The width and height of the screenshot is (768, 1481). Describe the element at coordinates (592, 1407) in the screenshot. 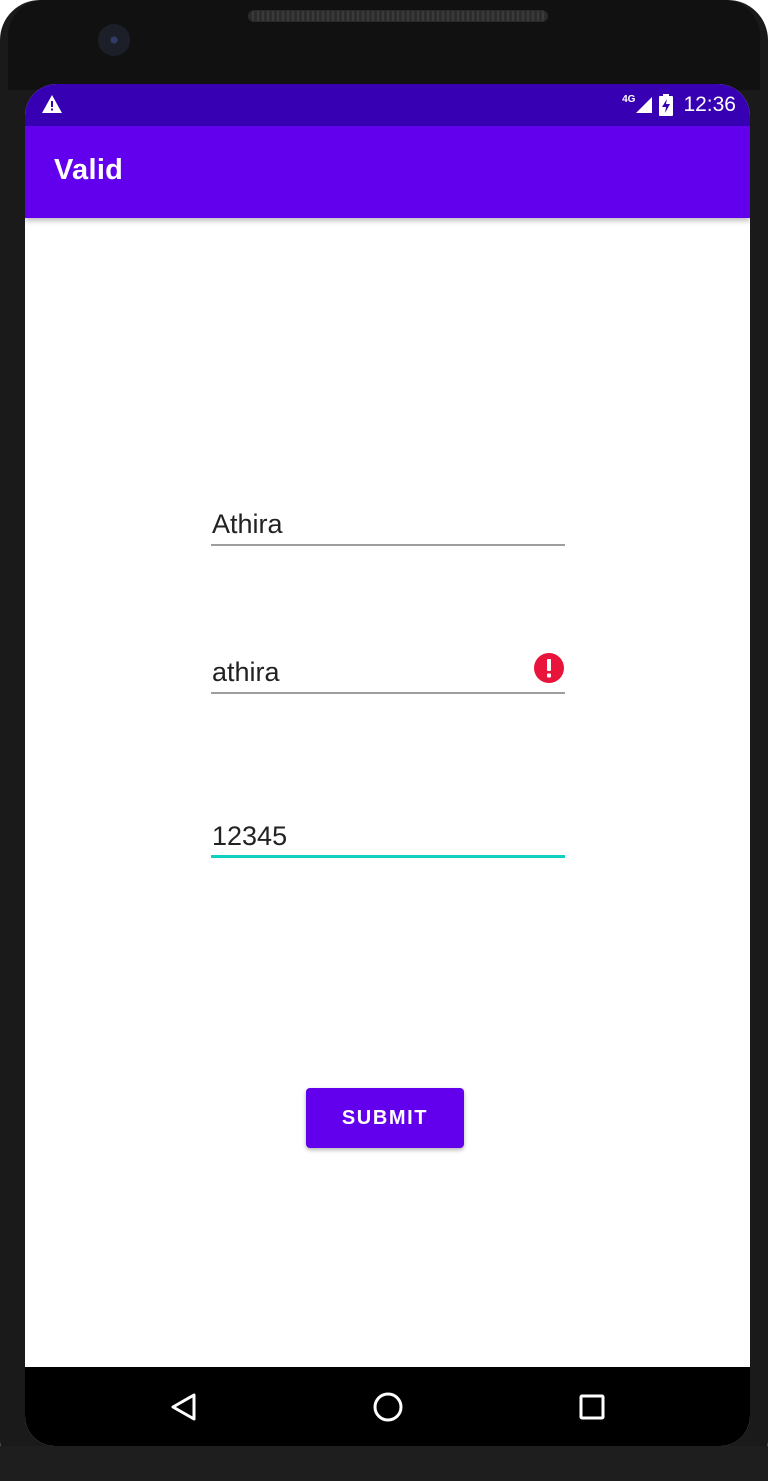

I see `recents-icon` at that location.